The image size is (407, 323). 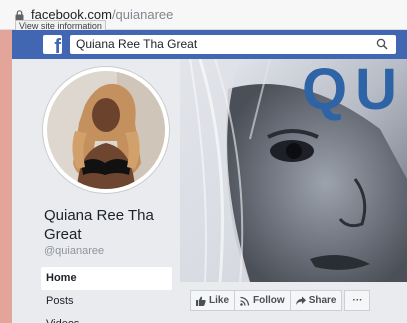 What do you see at coordinates (201, 301) in the screenshot?
I see `thumbs-up-icon` at bounding box center [201, 301].